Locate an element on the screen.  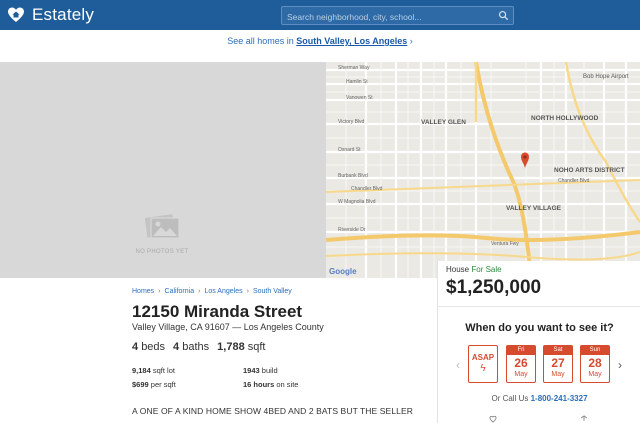
property-type: House For Sale is located at coordinates (474, 269).